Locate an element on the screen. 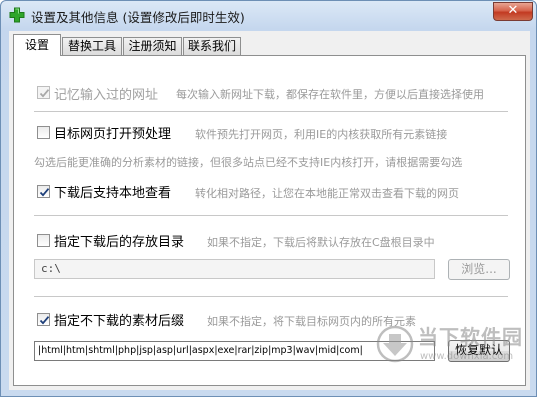  green-plus-icon is located at coordinates (17, 15).